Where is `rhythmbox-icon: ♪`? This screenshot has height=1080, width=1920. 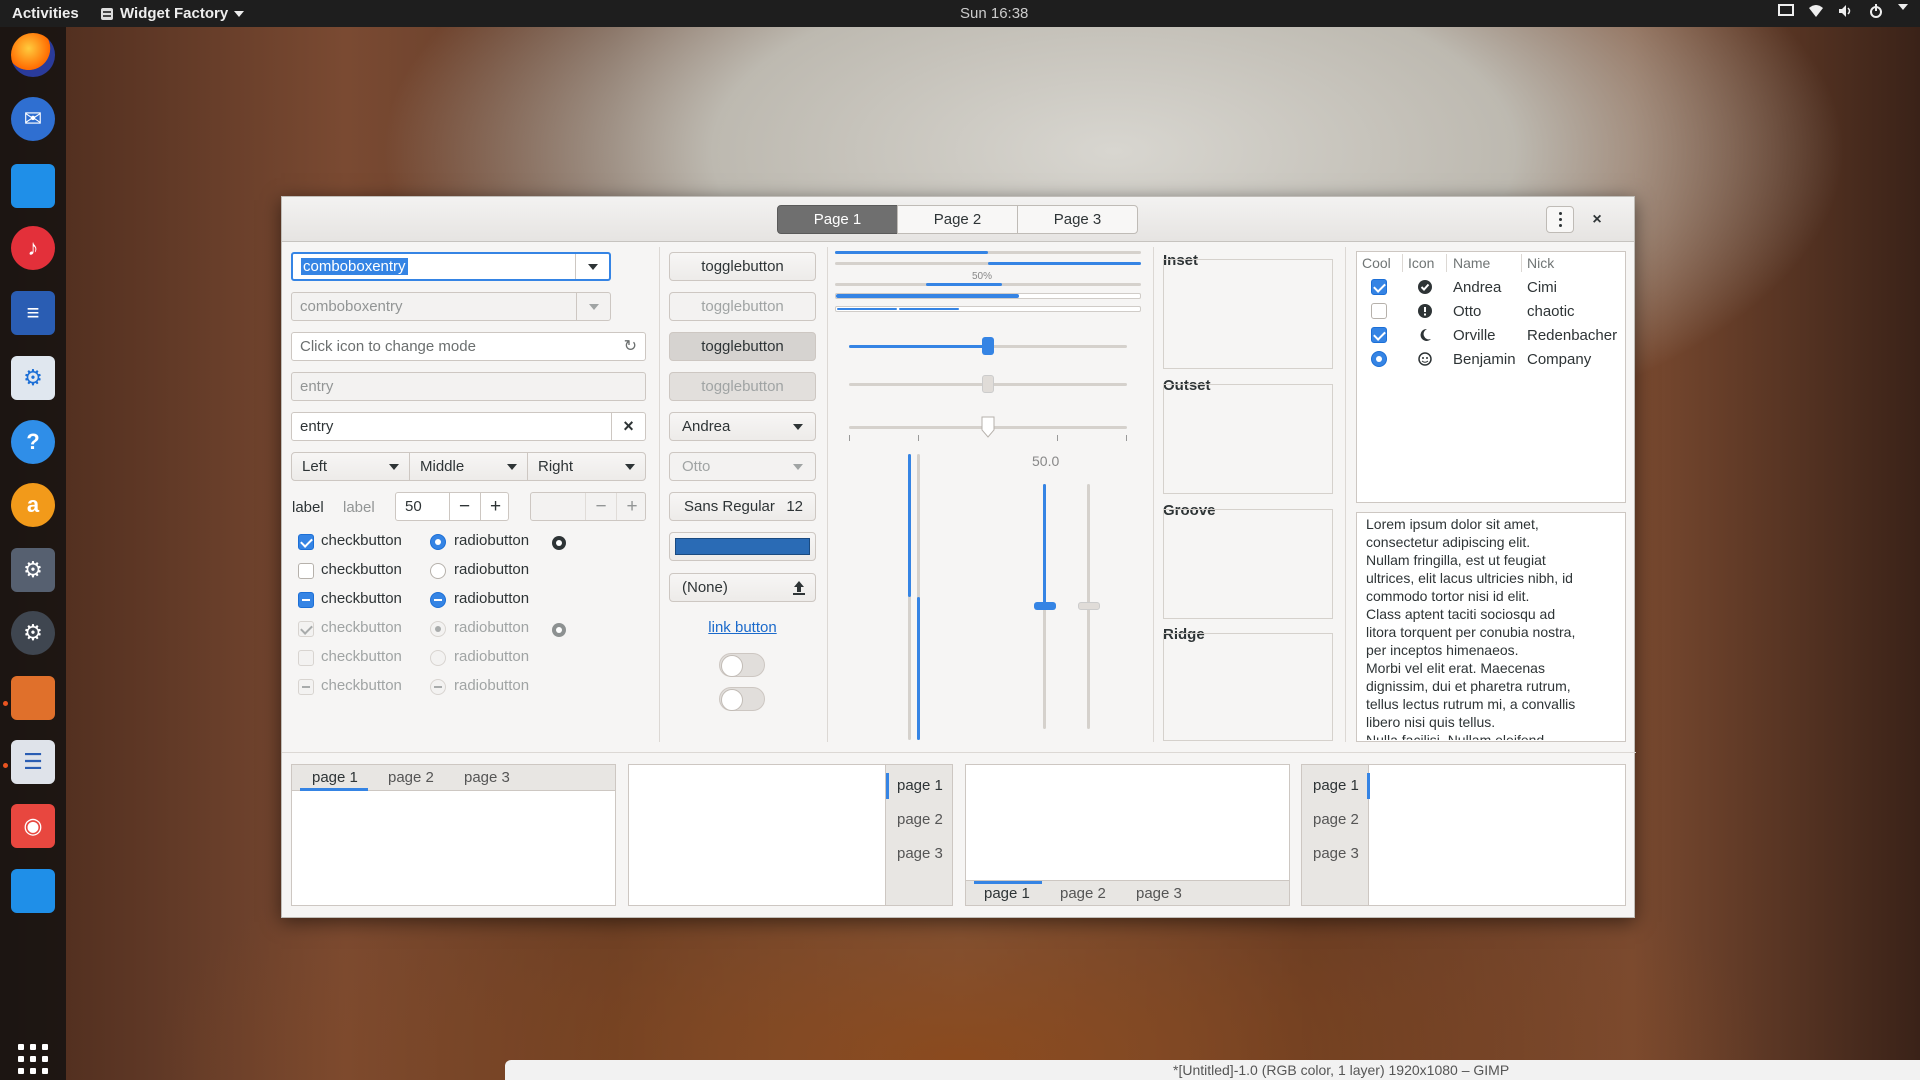 rhythmbox-icon: ♪ is located at coordinates (33, 248).